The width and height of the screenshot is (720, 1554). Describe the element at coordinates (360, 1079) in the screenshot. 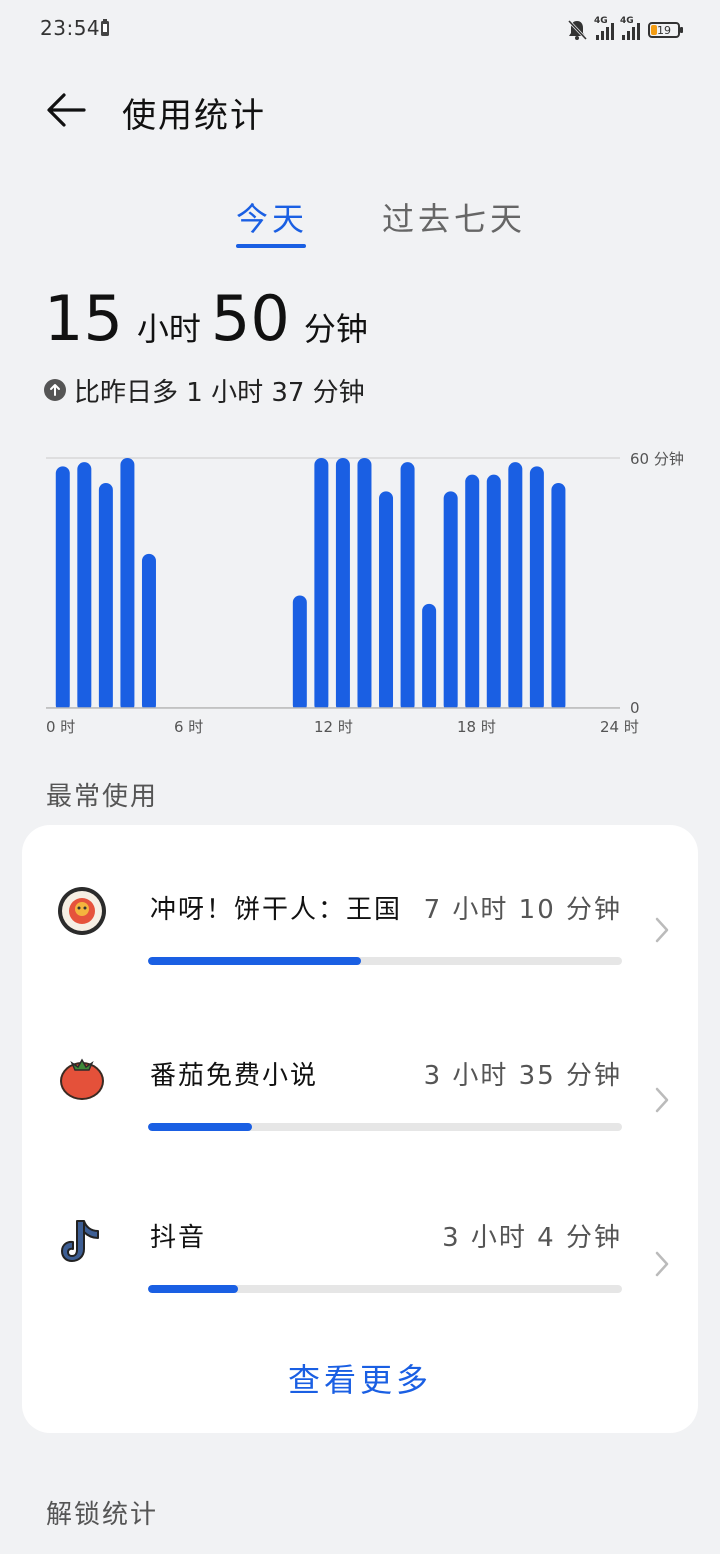

I see `app-row-tomato-novel: 番茄免费小说 3 小时 35 分钟` at that location.